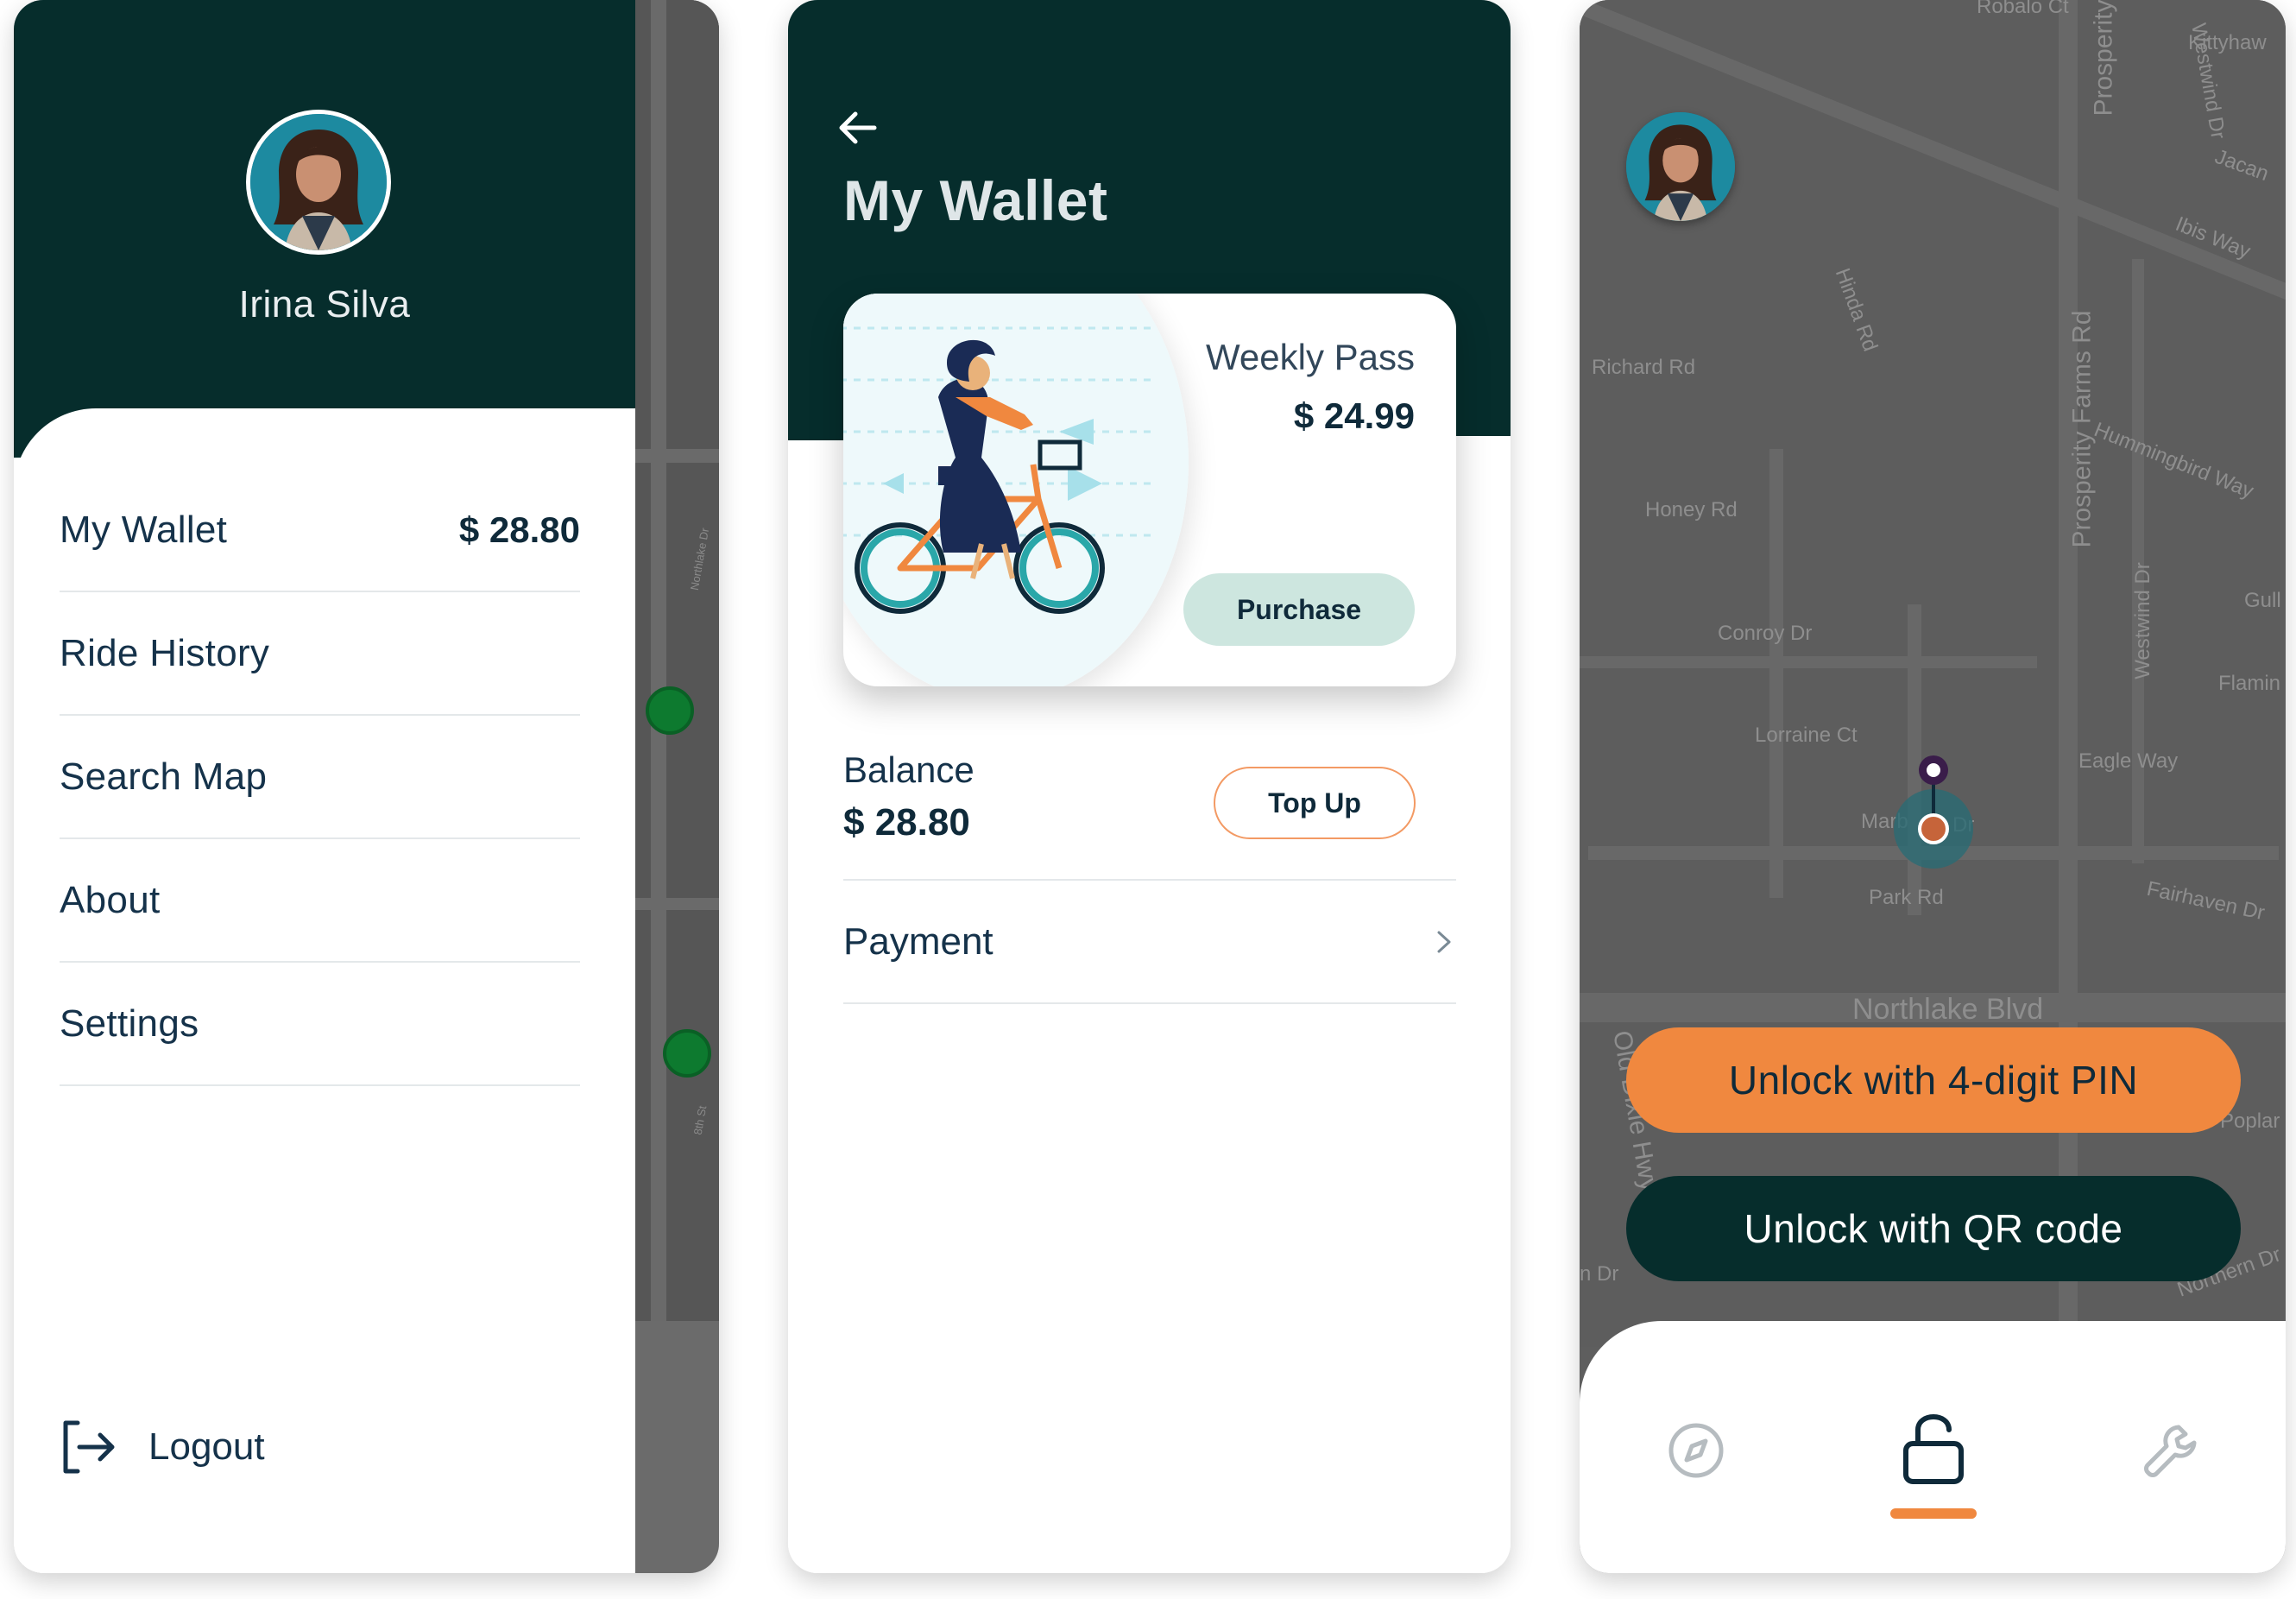  Describe the element at coordinates (1315, 803) in the screenshot. I see `top-up-button: Top Up` at that location.